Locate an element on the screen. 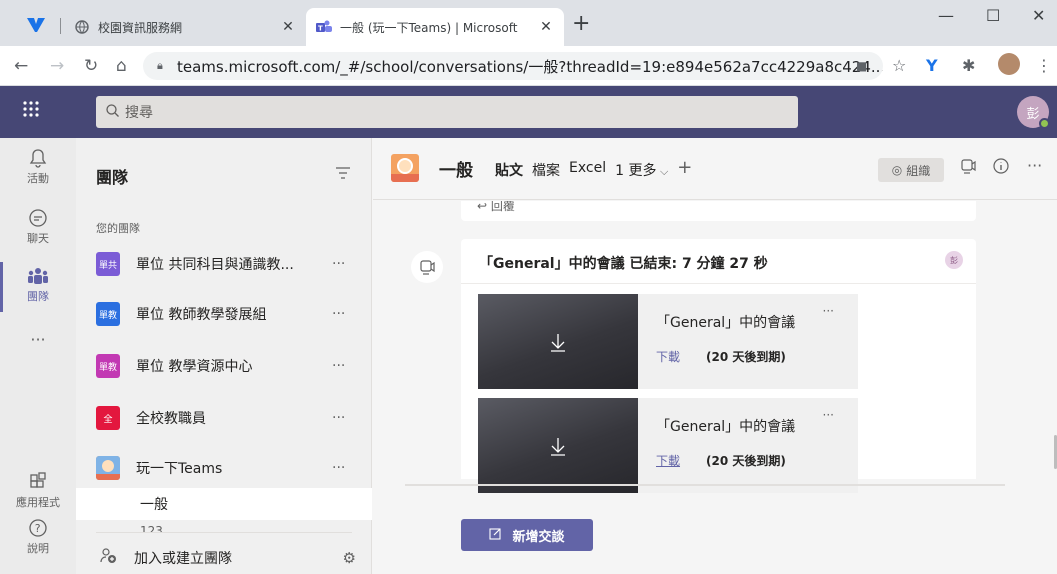 The image size is (1057, 574). gear-icon: ⚙ is located at coordinates (349, 558).